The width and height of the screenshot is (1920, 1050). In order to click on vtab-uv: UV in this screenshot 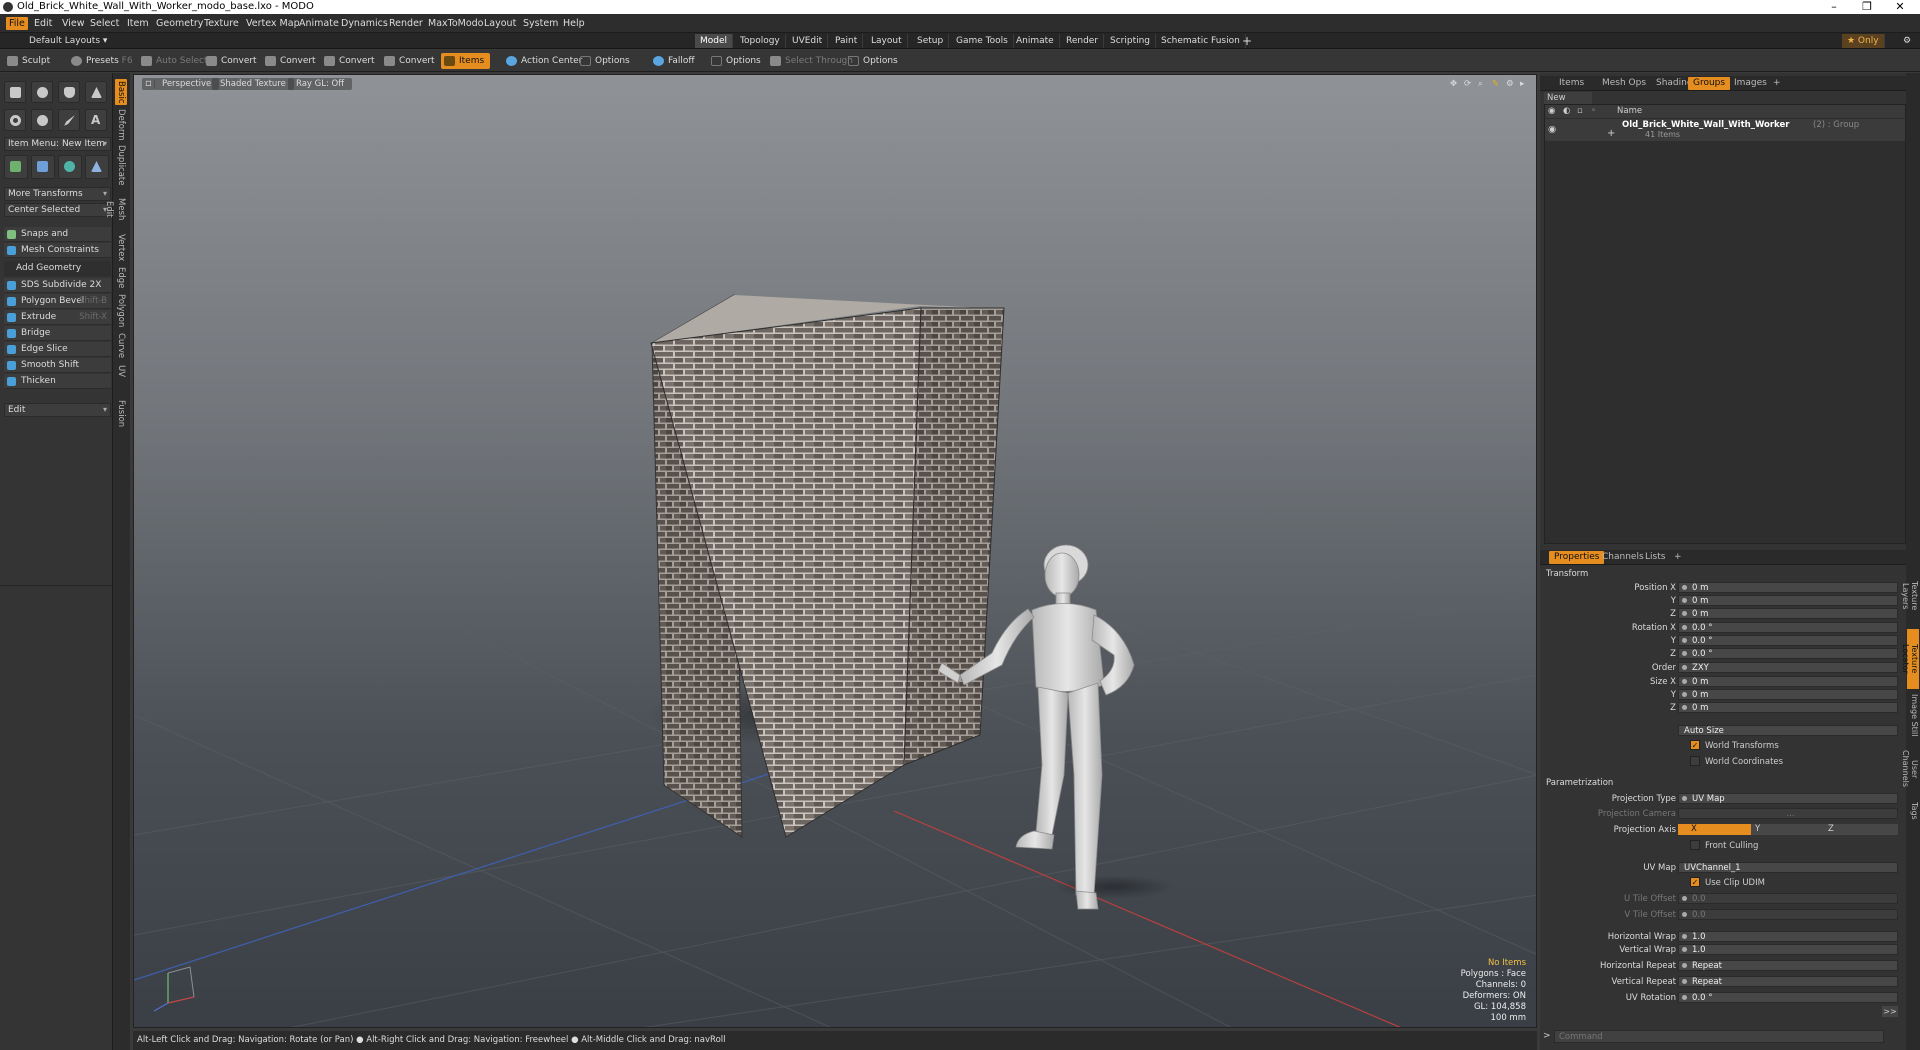, I will do `click(121, 371)`.